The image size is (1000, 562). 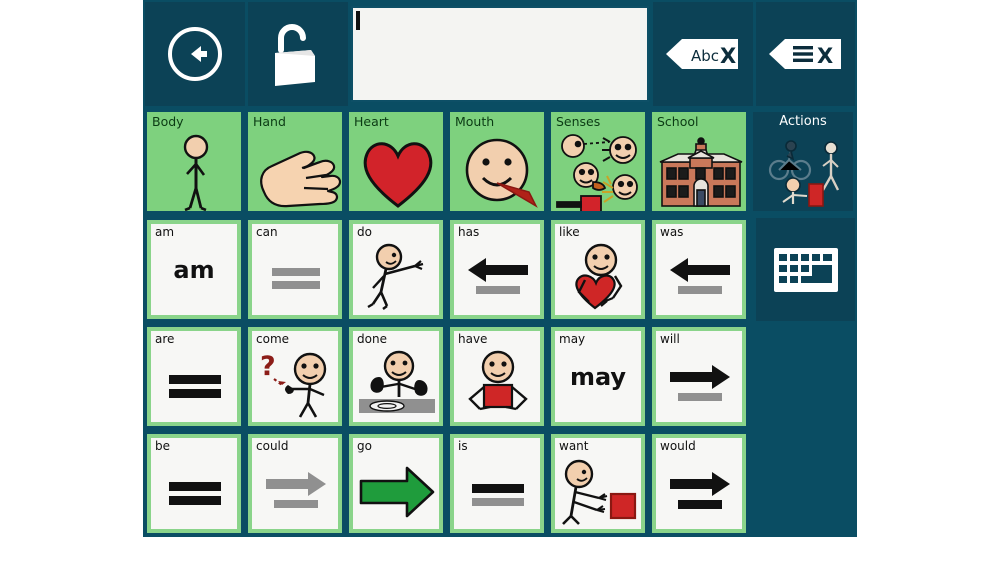 I want to click on word-label: could, so click(x=272, y=446).